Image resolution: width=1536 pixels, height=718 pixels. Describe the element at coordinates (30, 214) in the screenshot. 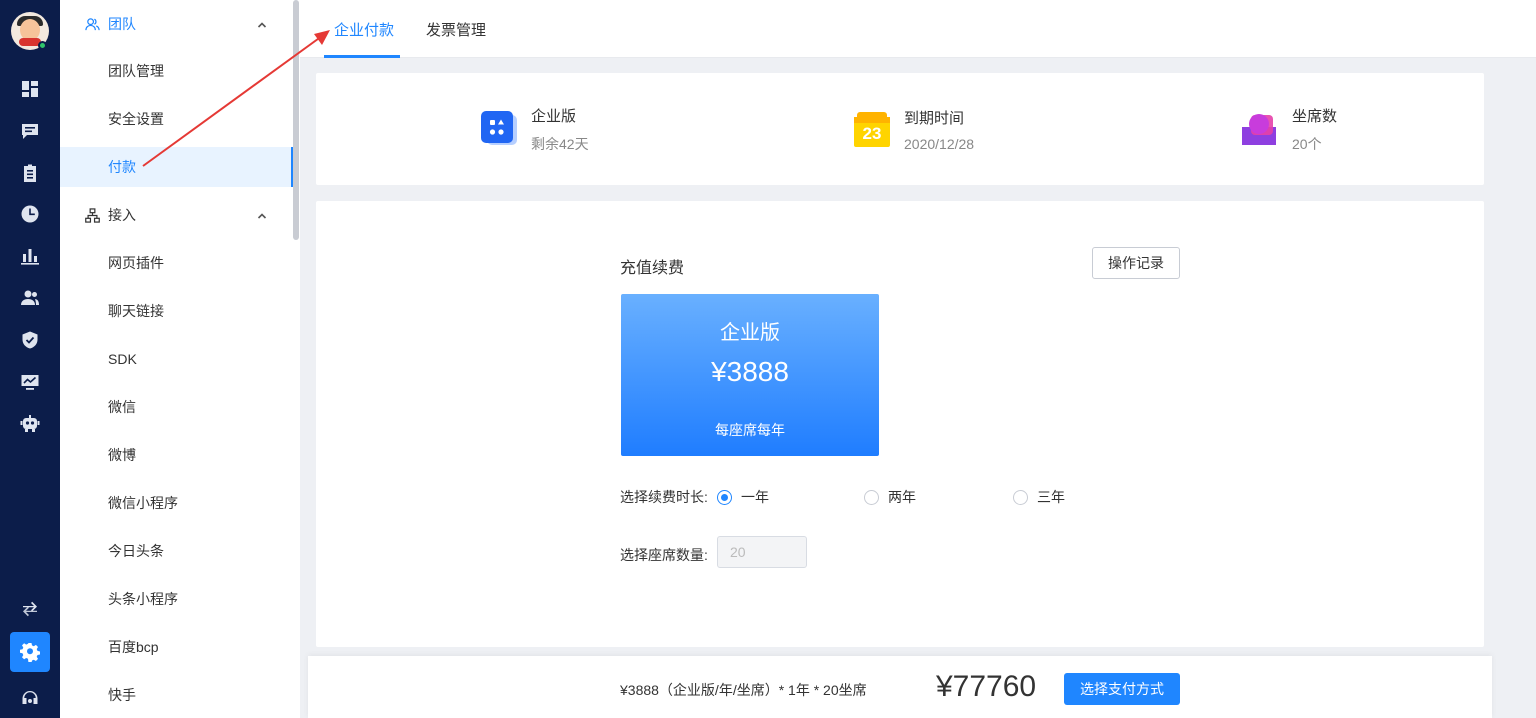

I see `clock-icon` at that location.